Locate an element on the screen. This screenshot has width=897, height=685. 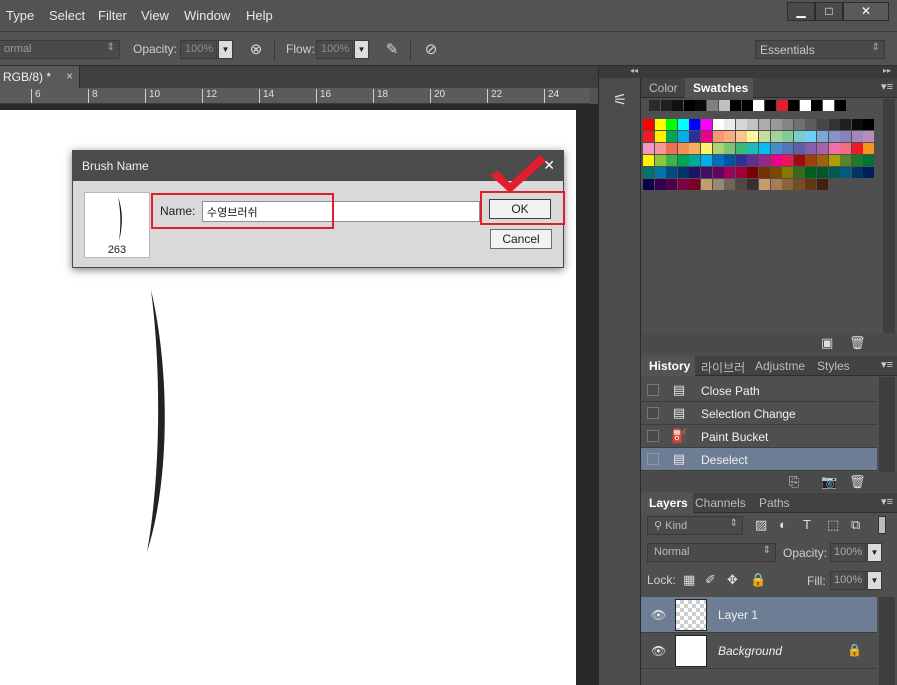
tablet-pressure-icon: ⊘ is located at coordinates (431, 50).